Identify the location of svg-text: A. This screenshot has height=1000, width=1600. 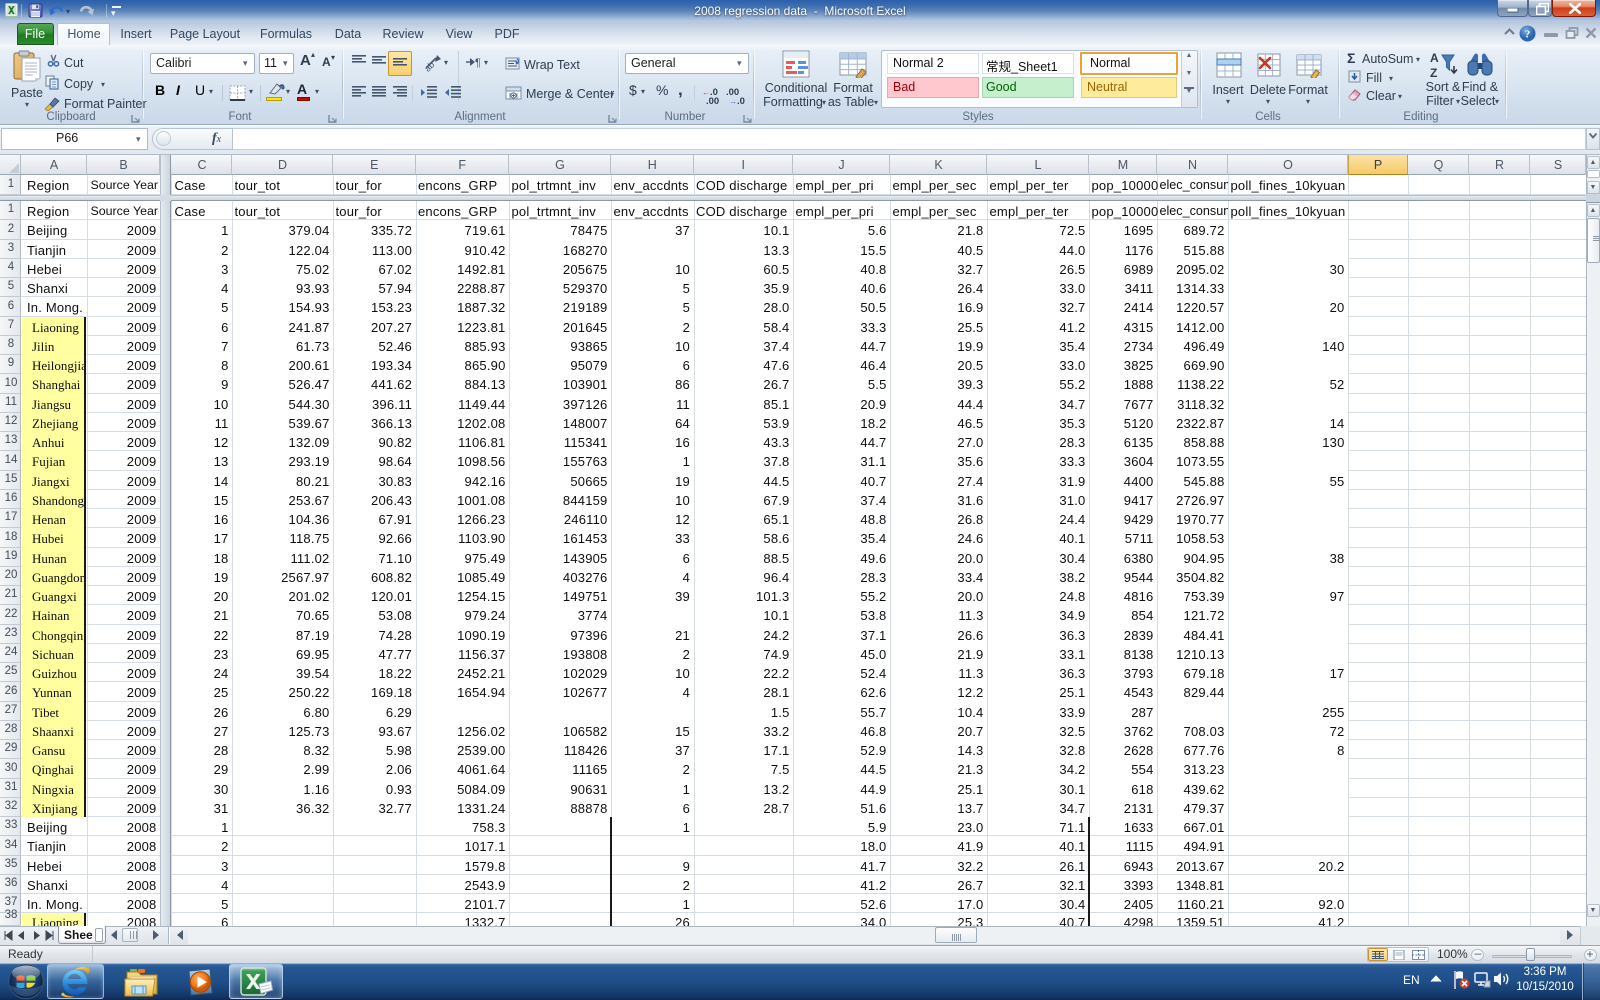
(1434, 58).